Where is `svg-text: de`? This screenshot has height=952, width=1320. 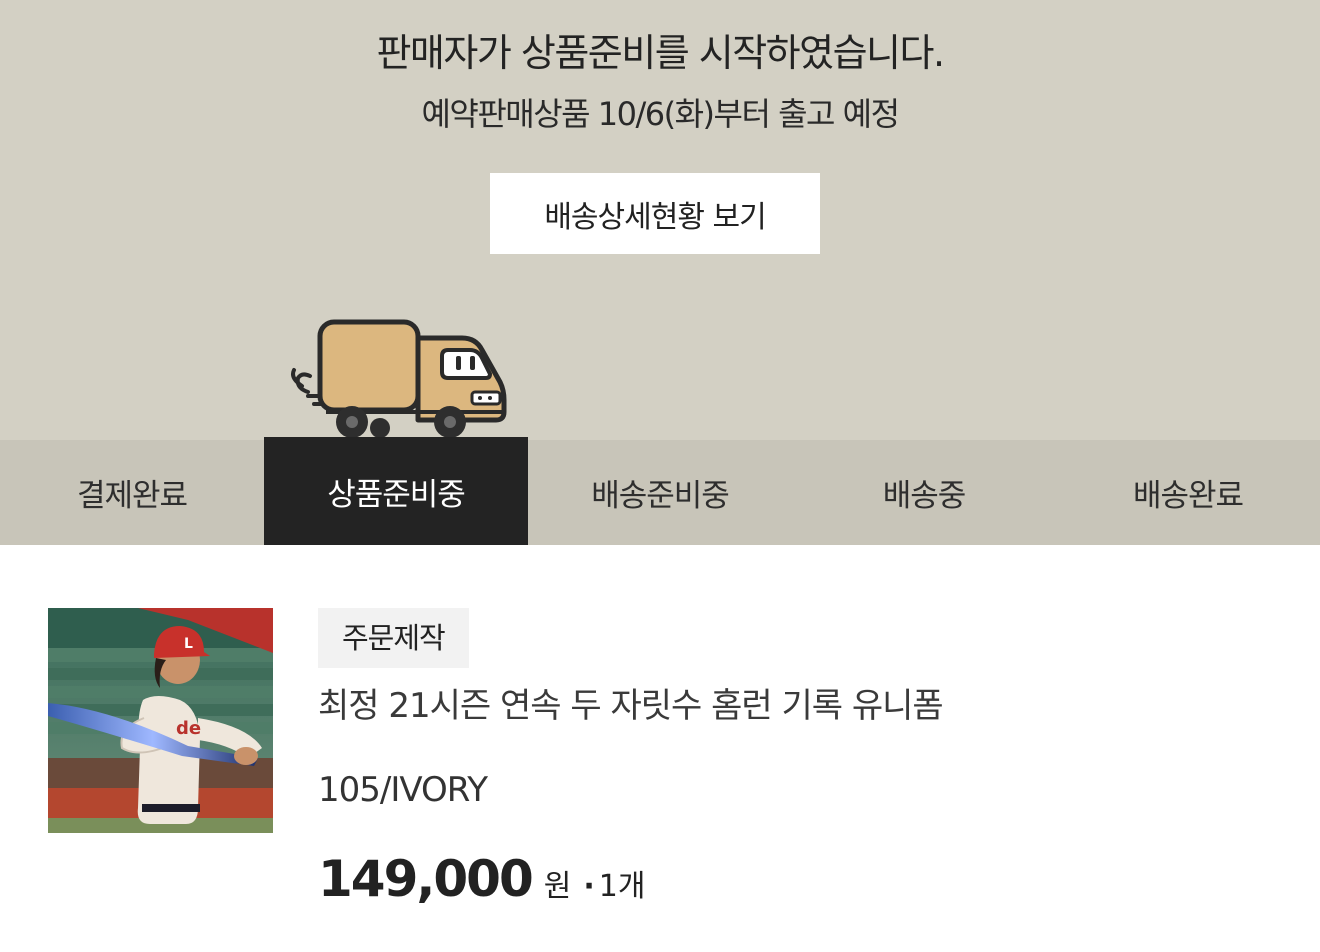
svg-text: de is located at coordinates (188, 728).